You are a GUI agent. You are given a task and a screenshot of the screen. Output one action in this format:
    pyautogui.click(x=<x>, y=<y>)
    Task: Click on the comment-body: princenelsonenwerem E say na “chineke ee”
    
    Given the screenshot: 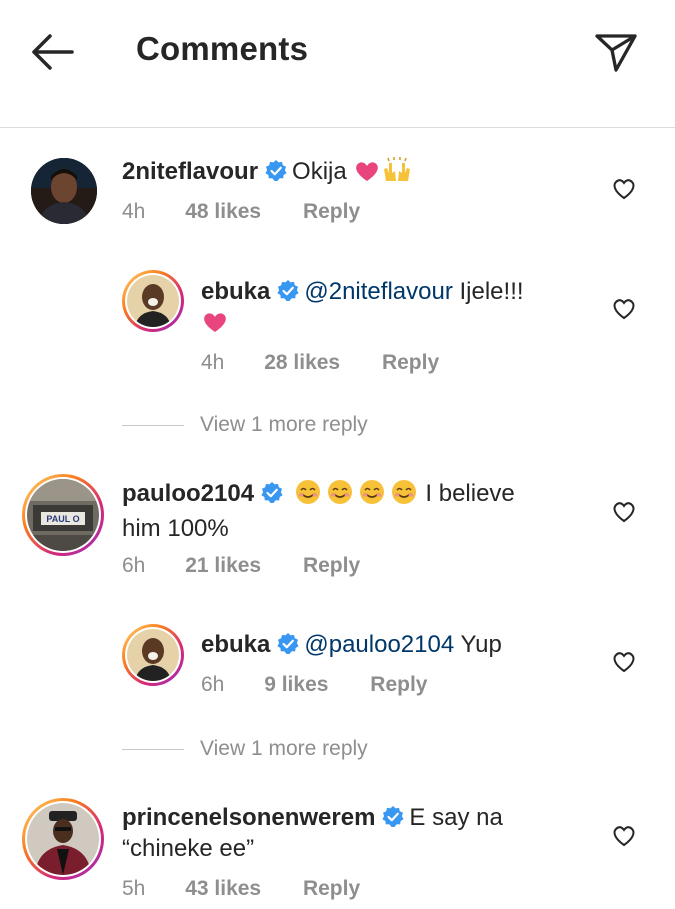 What is the action you would take?
    pyautogui.click(x=357, y=833)
    